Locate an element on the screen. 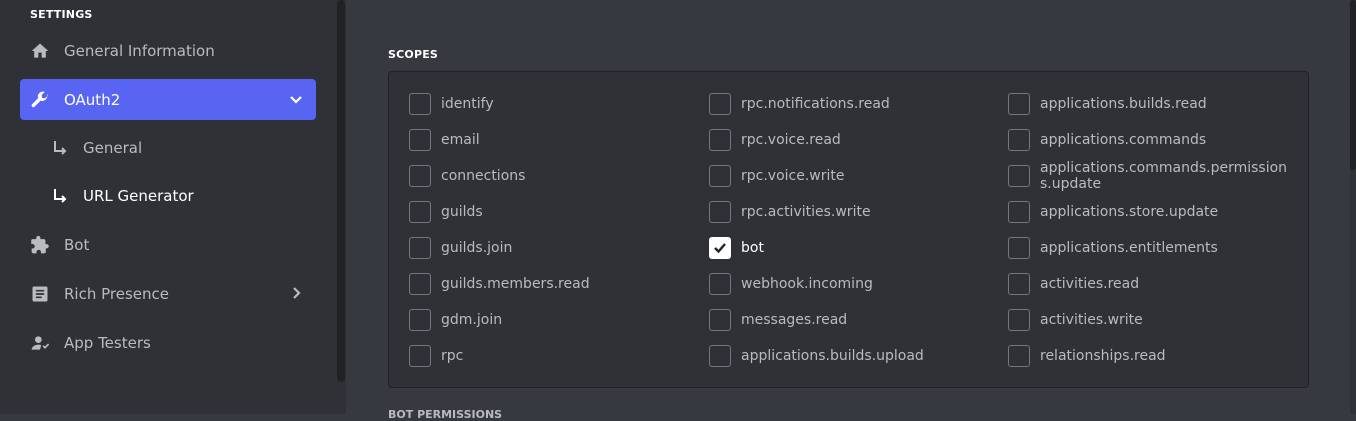 This screenshot has height=421, width=1356. scope-checkbox-item: connections is located at coordinates (467, 176).